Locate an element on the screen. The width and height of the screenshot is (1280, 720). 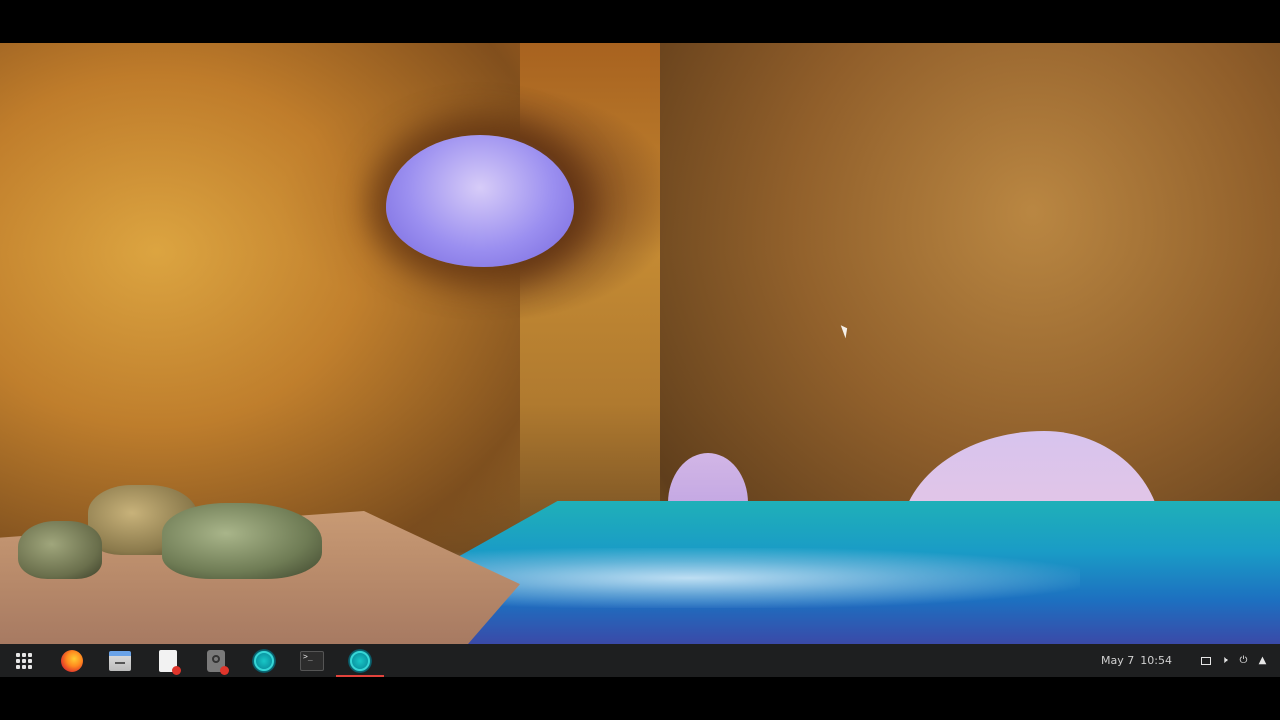
terminal-launcher is located at coordinates (312, 660).